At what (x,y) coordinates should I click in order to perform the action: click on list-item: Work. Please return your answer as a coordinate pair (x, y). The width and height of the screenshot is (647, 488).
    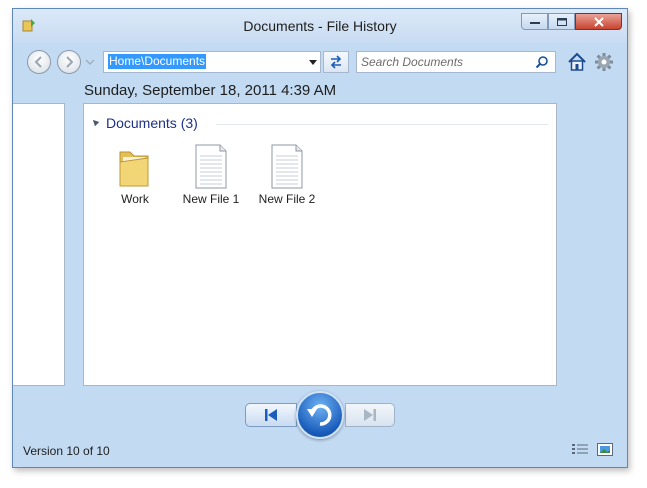
    Looking at the image, I should click on (135, 174).